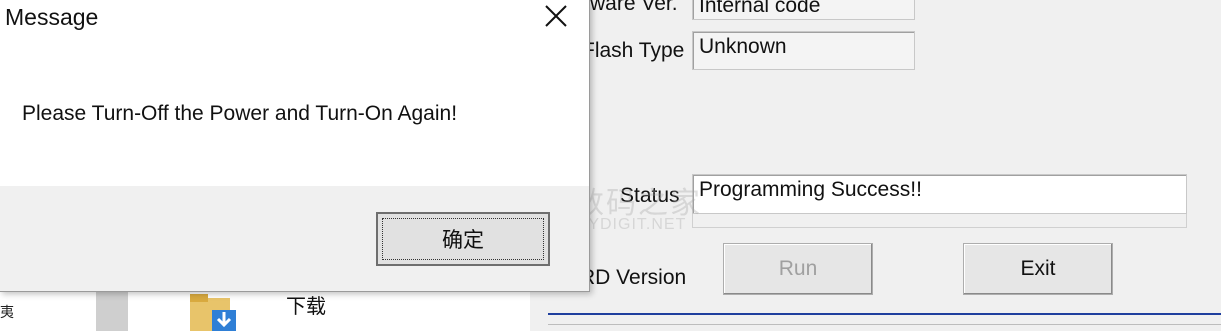 Image resolution: width=1221 pixels, height=331 pixels. I want to click on firmware-version-label: ware Ver., so click(634, 7).